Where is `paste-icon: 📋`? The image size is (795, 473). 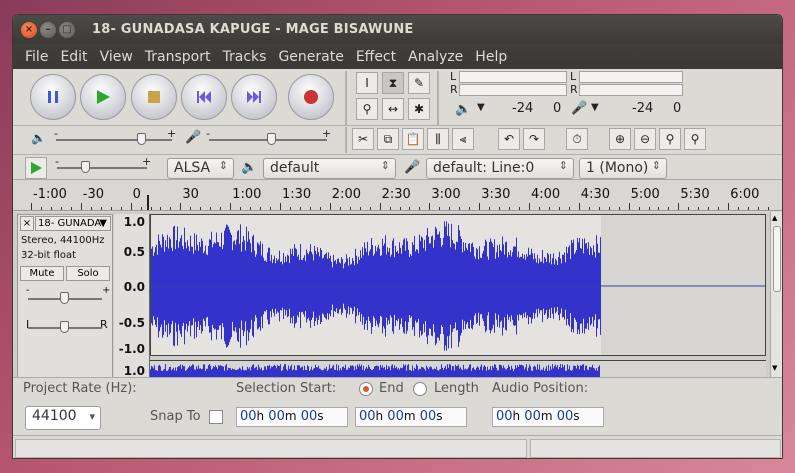 paste-icon: 📋 is located at coordinates (413, 139).